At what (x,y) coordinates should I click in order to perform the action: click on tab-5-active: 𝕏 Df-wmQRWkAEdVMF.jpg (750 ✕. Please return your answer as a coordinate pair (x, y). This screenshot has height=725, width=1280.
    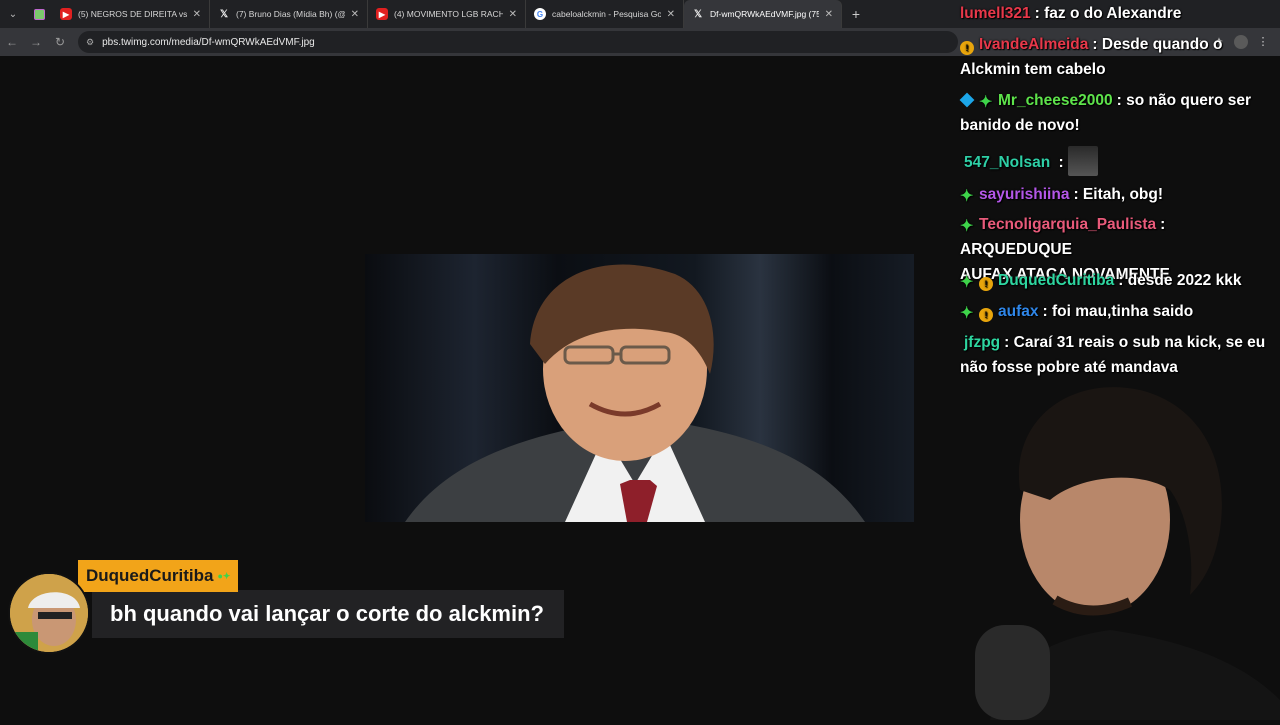
    Looking at the image, I should click on (763, 14).